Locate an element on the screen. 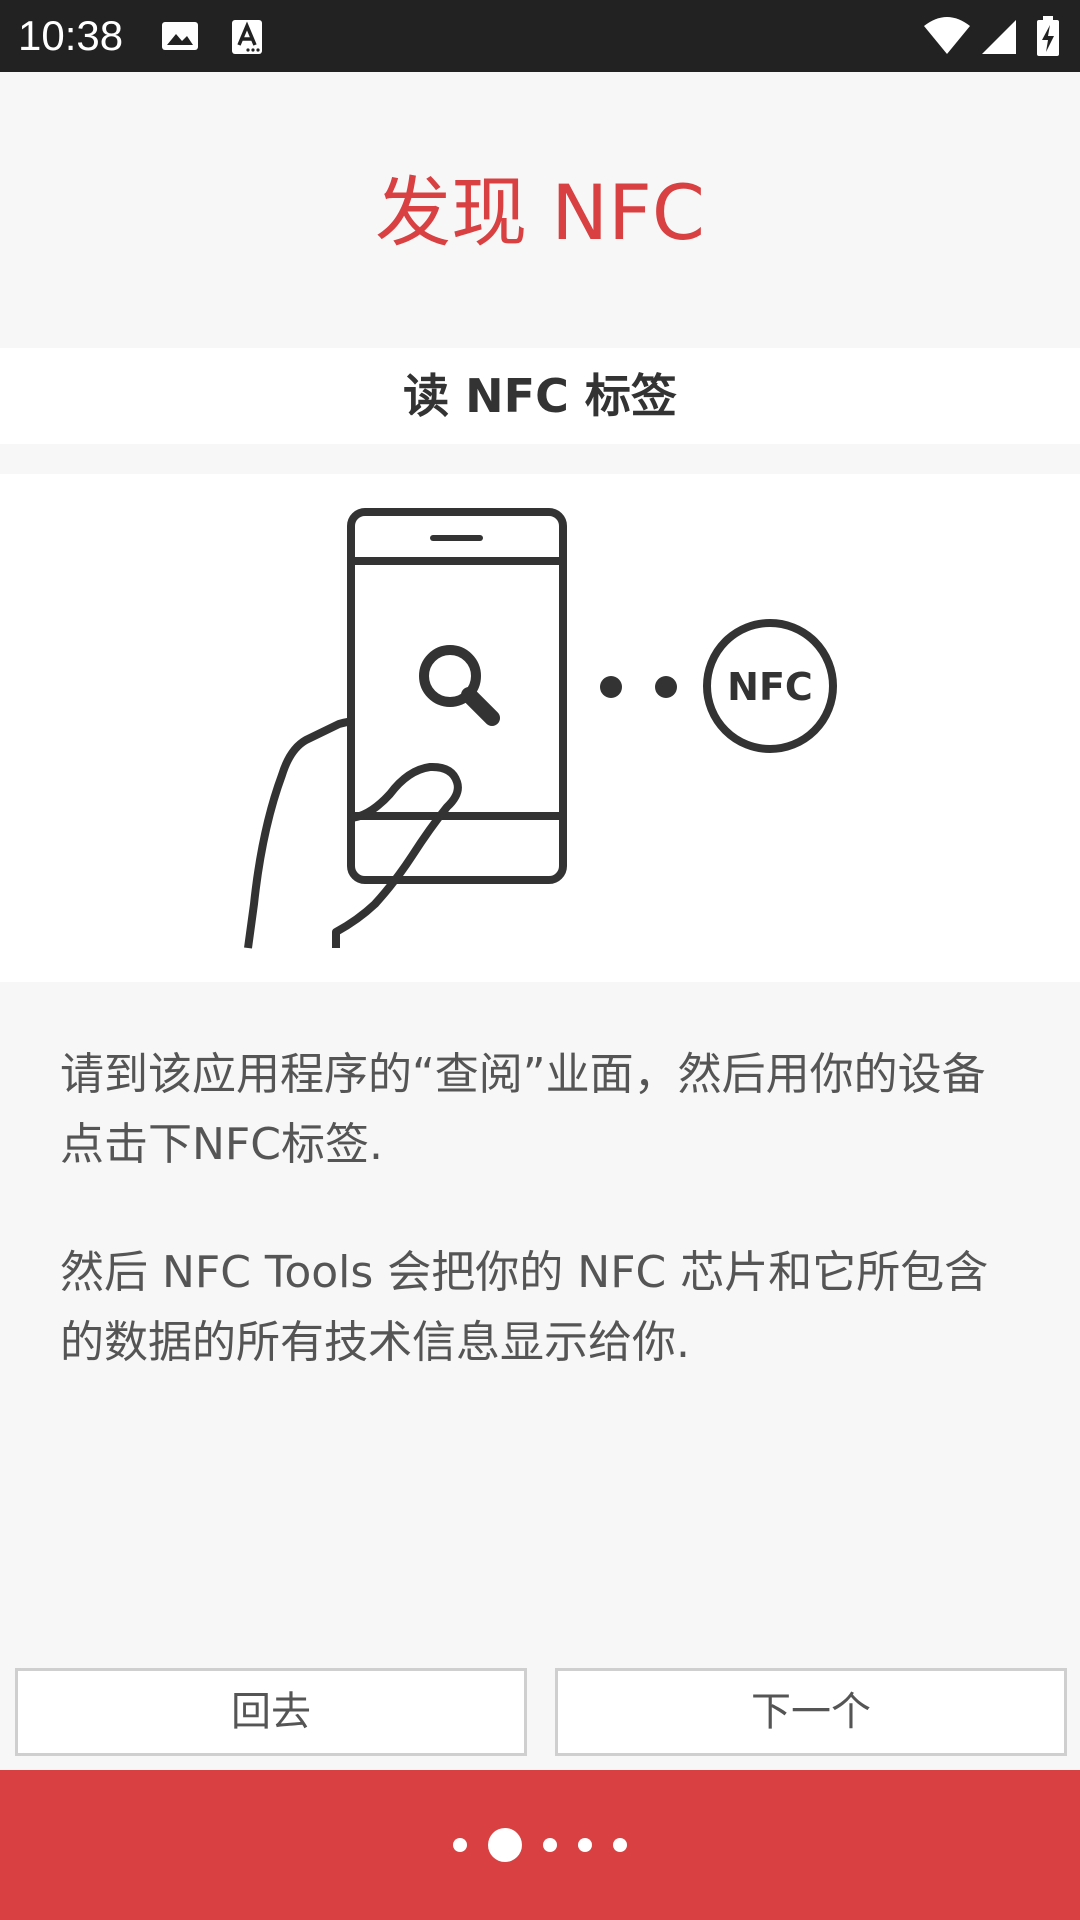  a-keyboard-icon is located at coordinates (247, 37).